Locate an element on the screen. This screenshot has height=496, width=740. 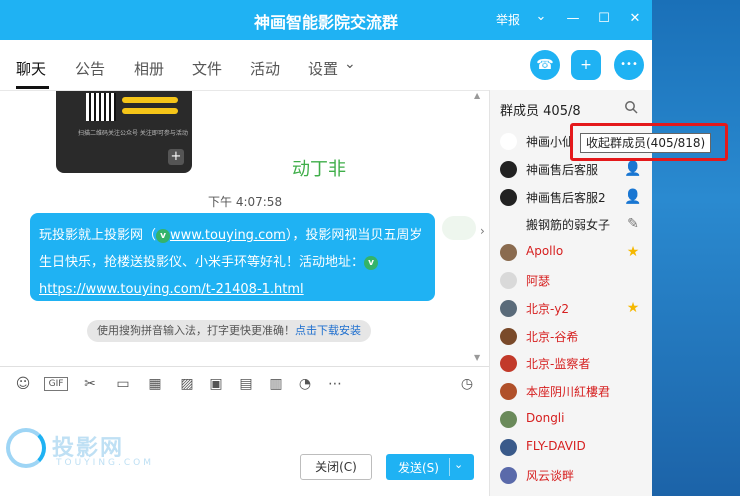
member-name: 北京-谷希 is located at coordinates (552, 336).